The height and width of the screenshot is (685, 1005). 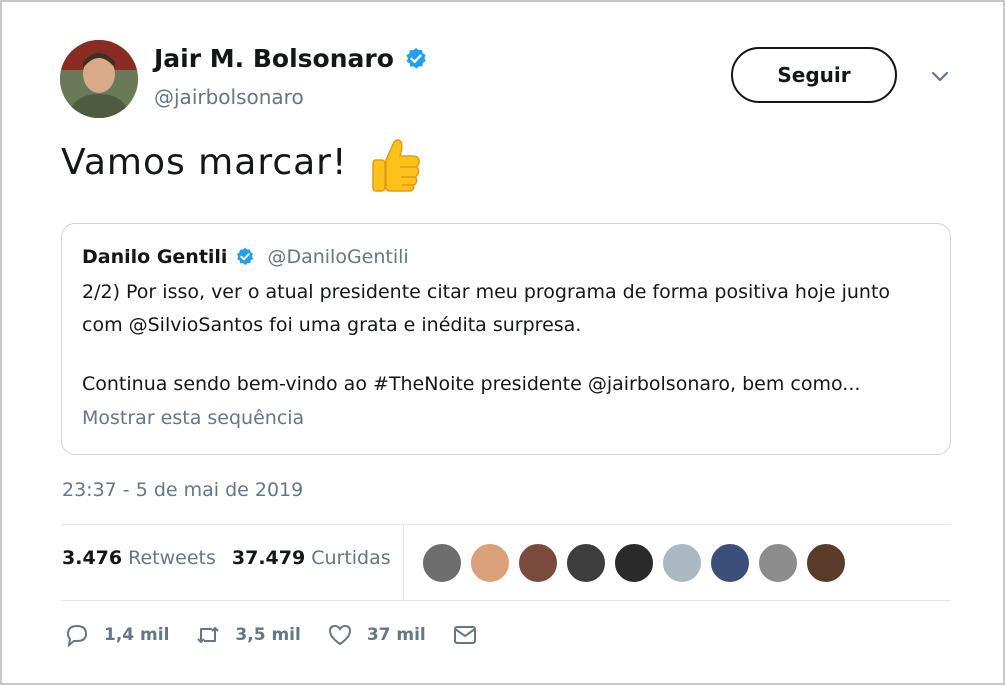 I want to click on message-button, so click(x=465, y=635).